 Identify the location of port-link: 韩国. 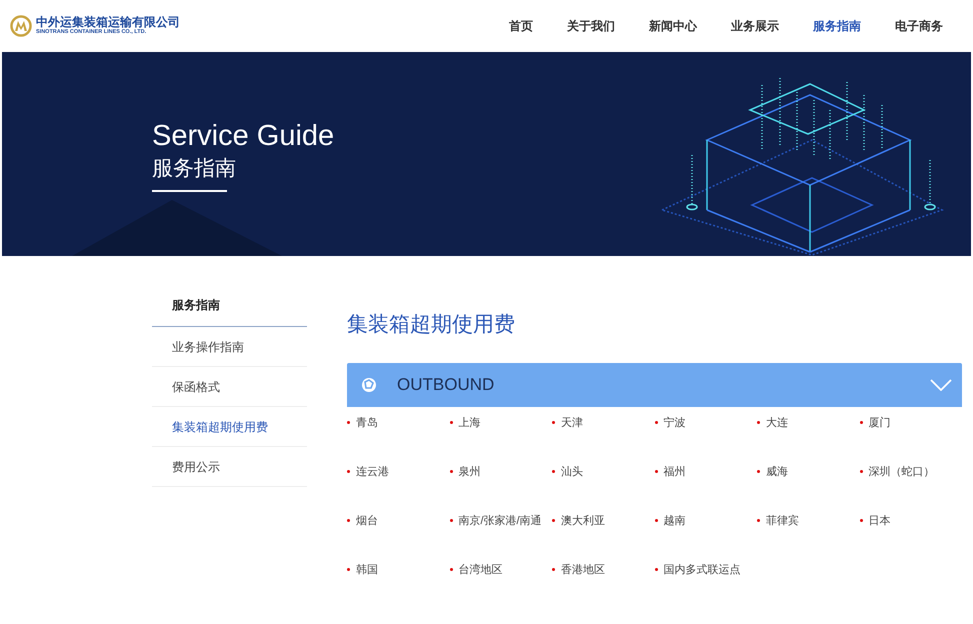
(398, 586).